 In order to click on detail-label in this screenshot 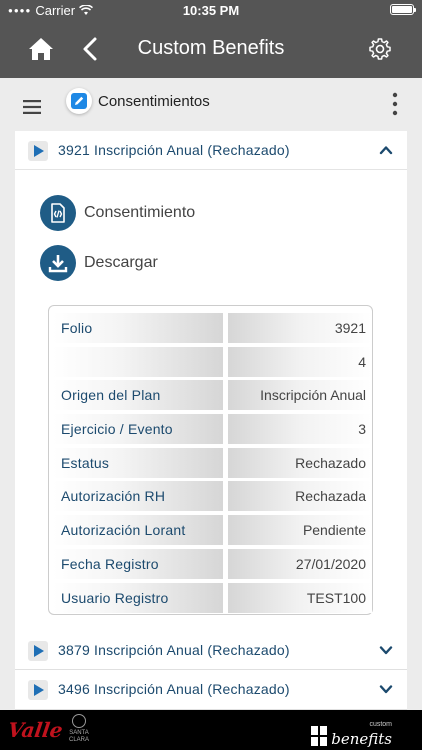, I will do `click(138, 361)`.